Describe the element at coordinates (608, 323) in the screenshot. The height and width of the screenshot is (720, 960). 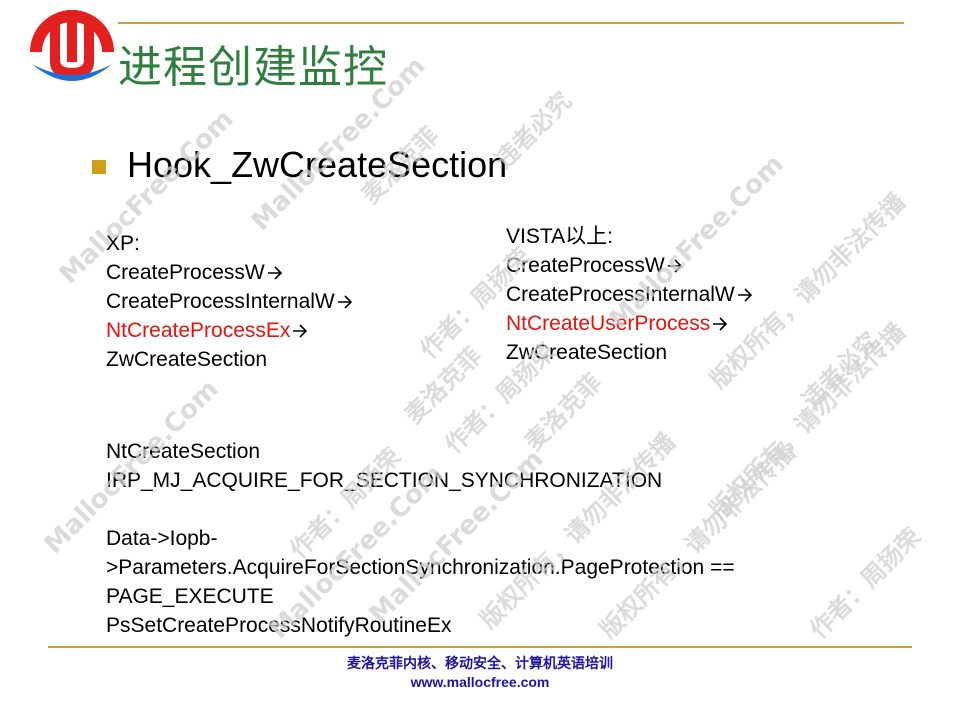
I see `vista-step-text-highlight: NtCreateUserProcess` at that location.